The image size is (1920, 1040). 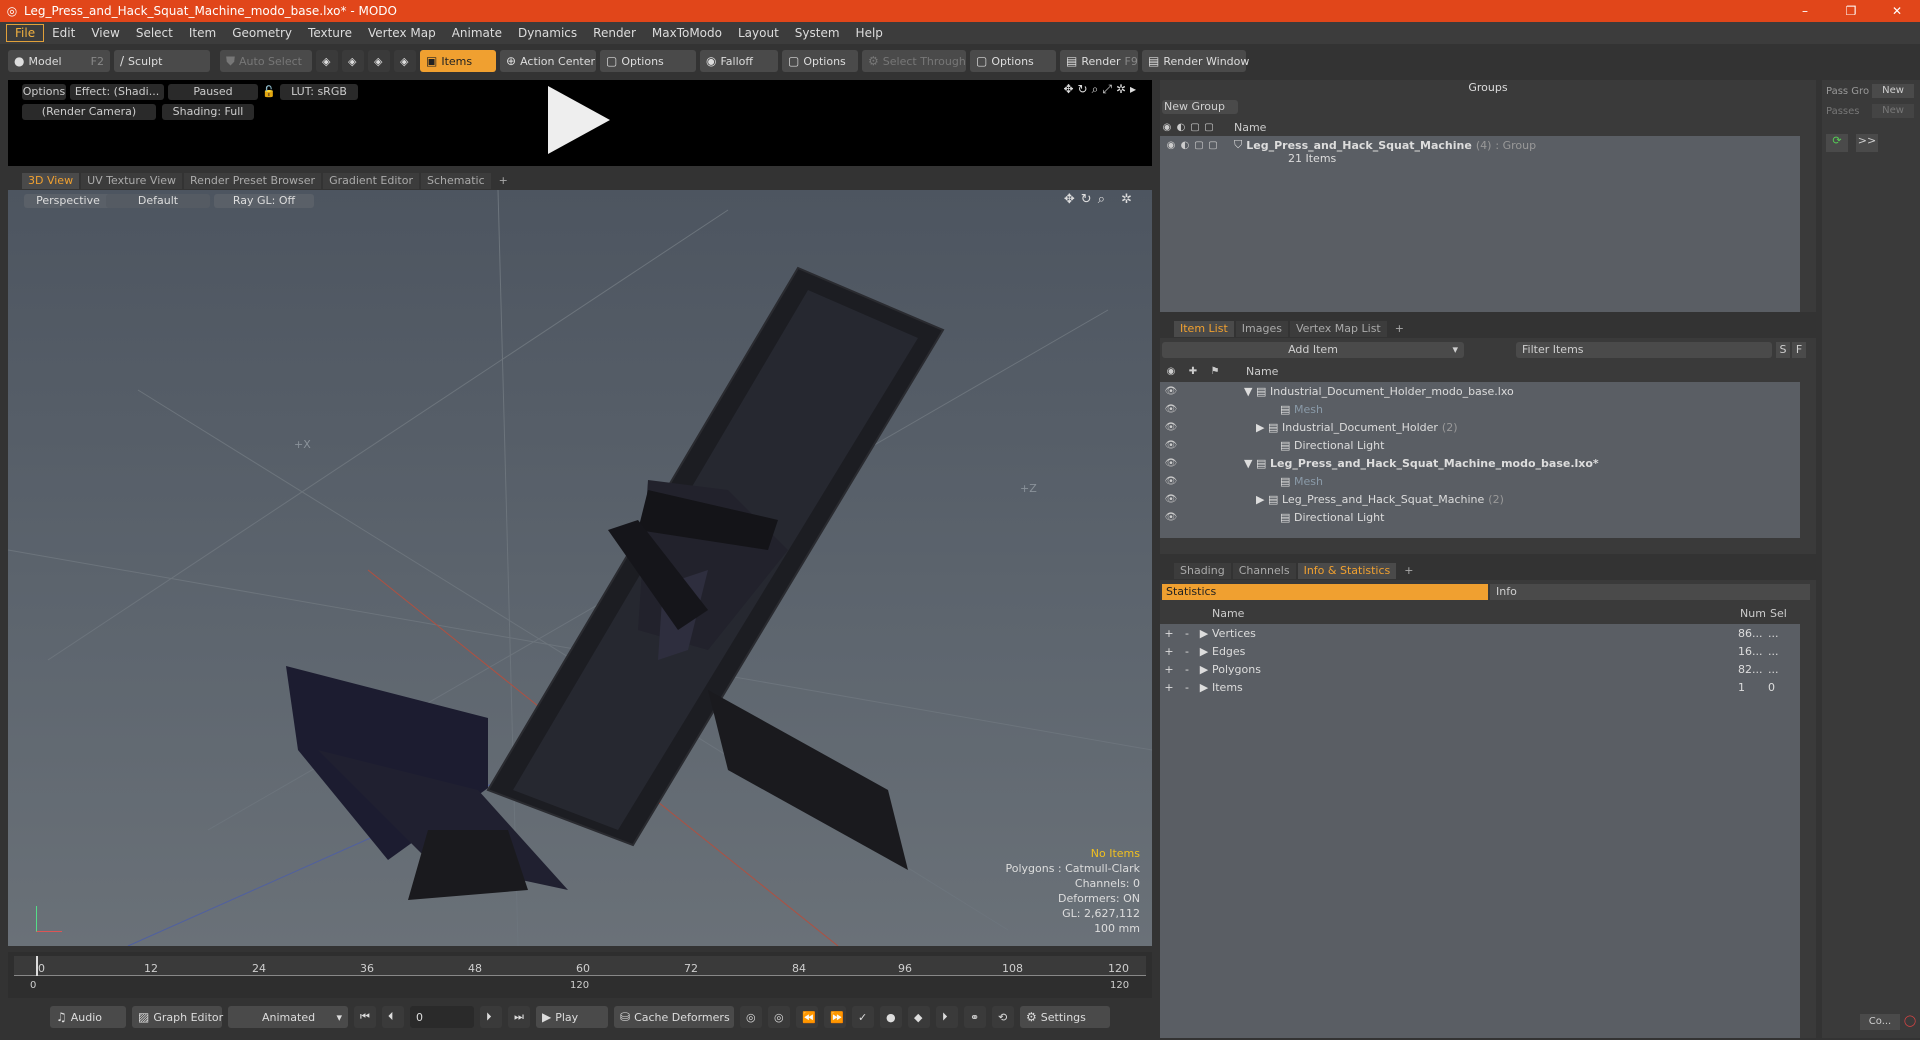 What do you see at coordinates (63, 33) in the screenshot?
I see `menu-edit: Edit` at bounding box center [63, 33].